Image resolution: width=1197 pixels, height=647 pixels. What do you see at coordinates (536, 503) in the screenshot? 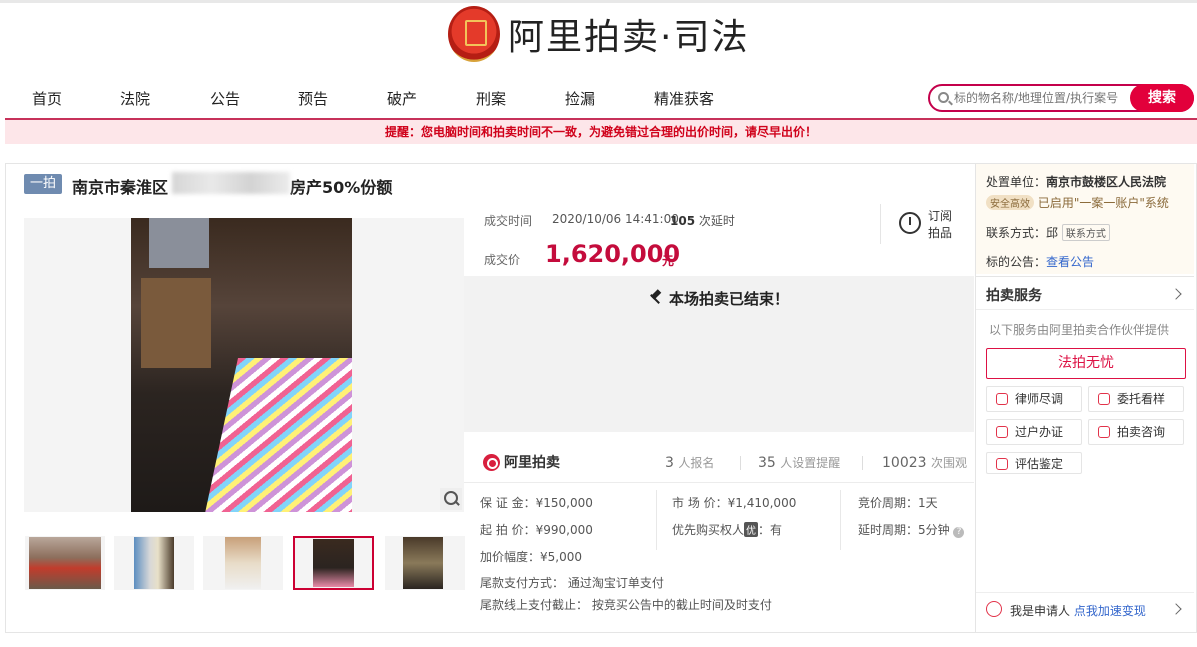
I see `deposit: 保 证 金：¥150,000` at bounding box center [536, 503].